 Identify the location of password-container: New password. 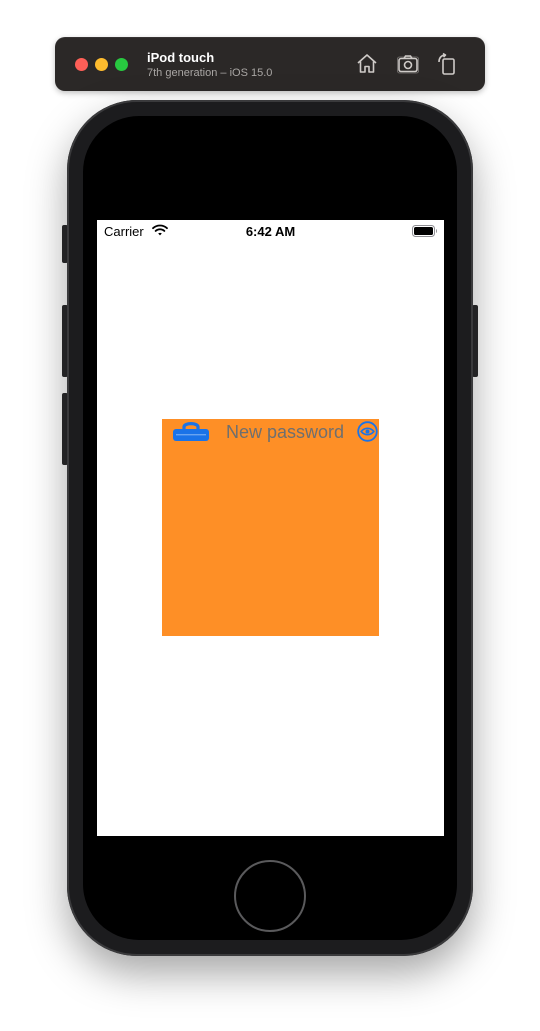
(270, 527).